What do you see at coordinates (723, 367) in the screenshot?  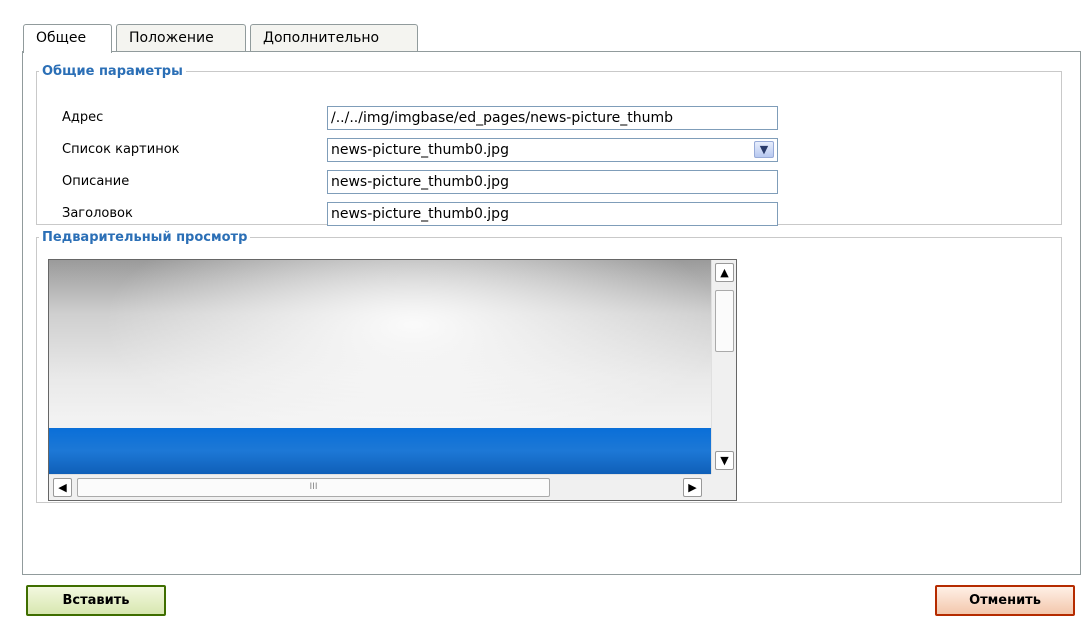 I see `vertical-scrollbar: ▲ ▼` at bounding box center [723, 367].